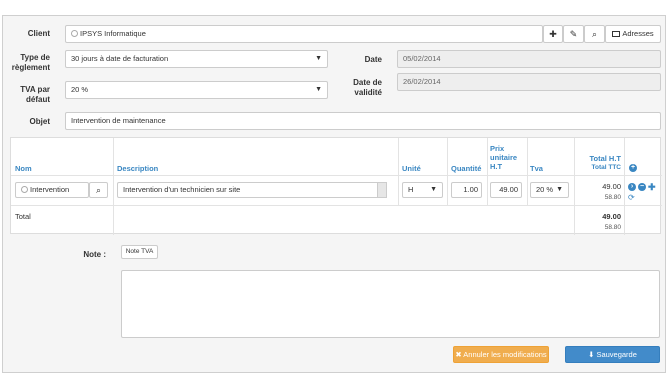 The width and height of the screenshot is (670, 388). I want to click on note-tva-button: Note TVA, so click(139, 252).